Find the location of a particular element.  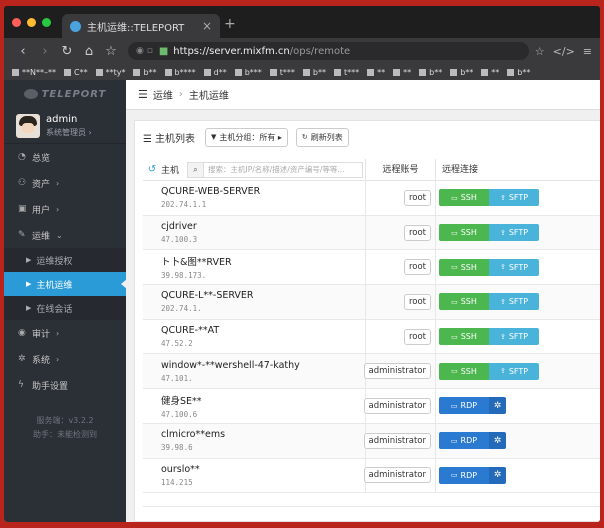

host-name: clmicro**ems is located at coordinates (193, 435).